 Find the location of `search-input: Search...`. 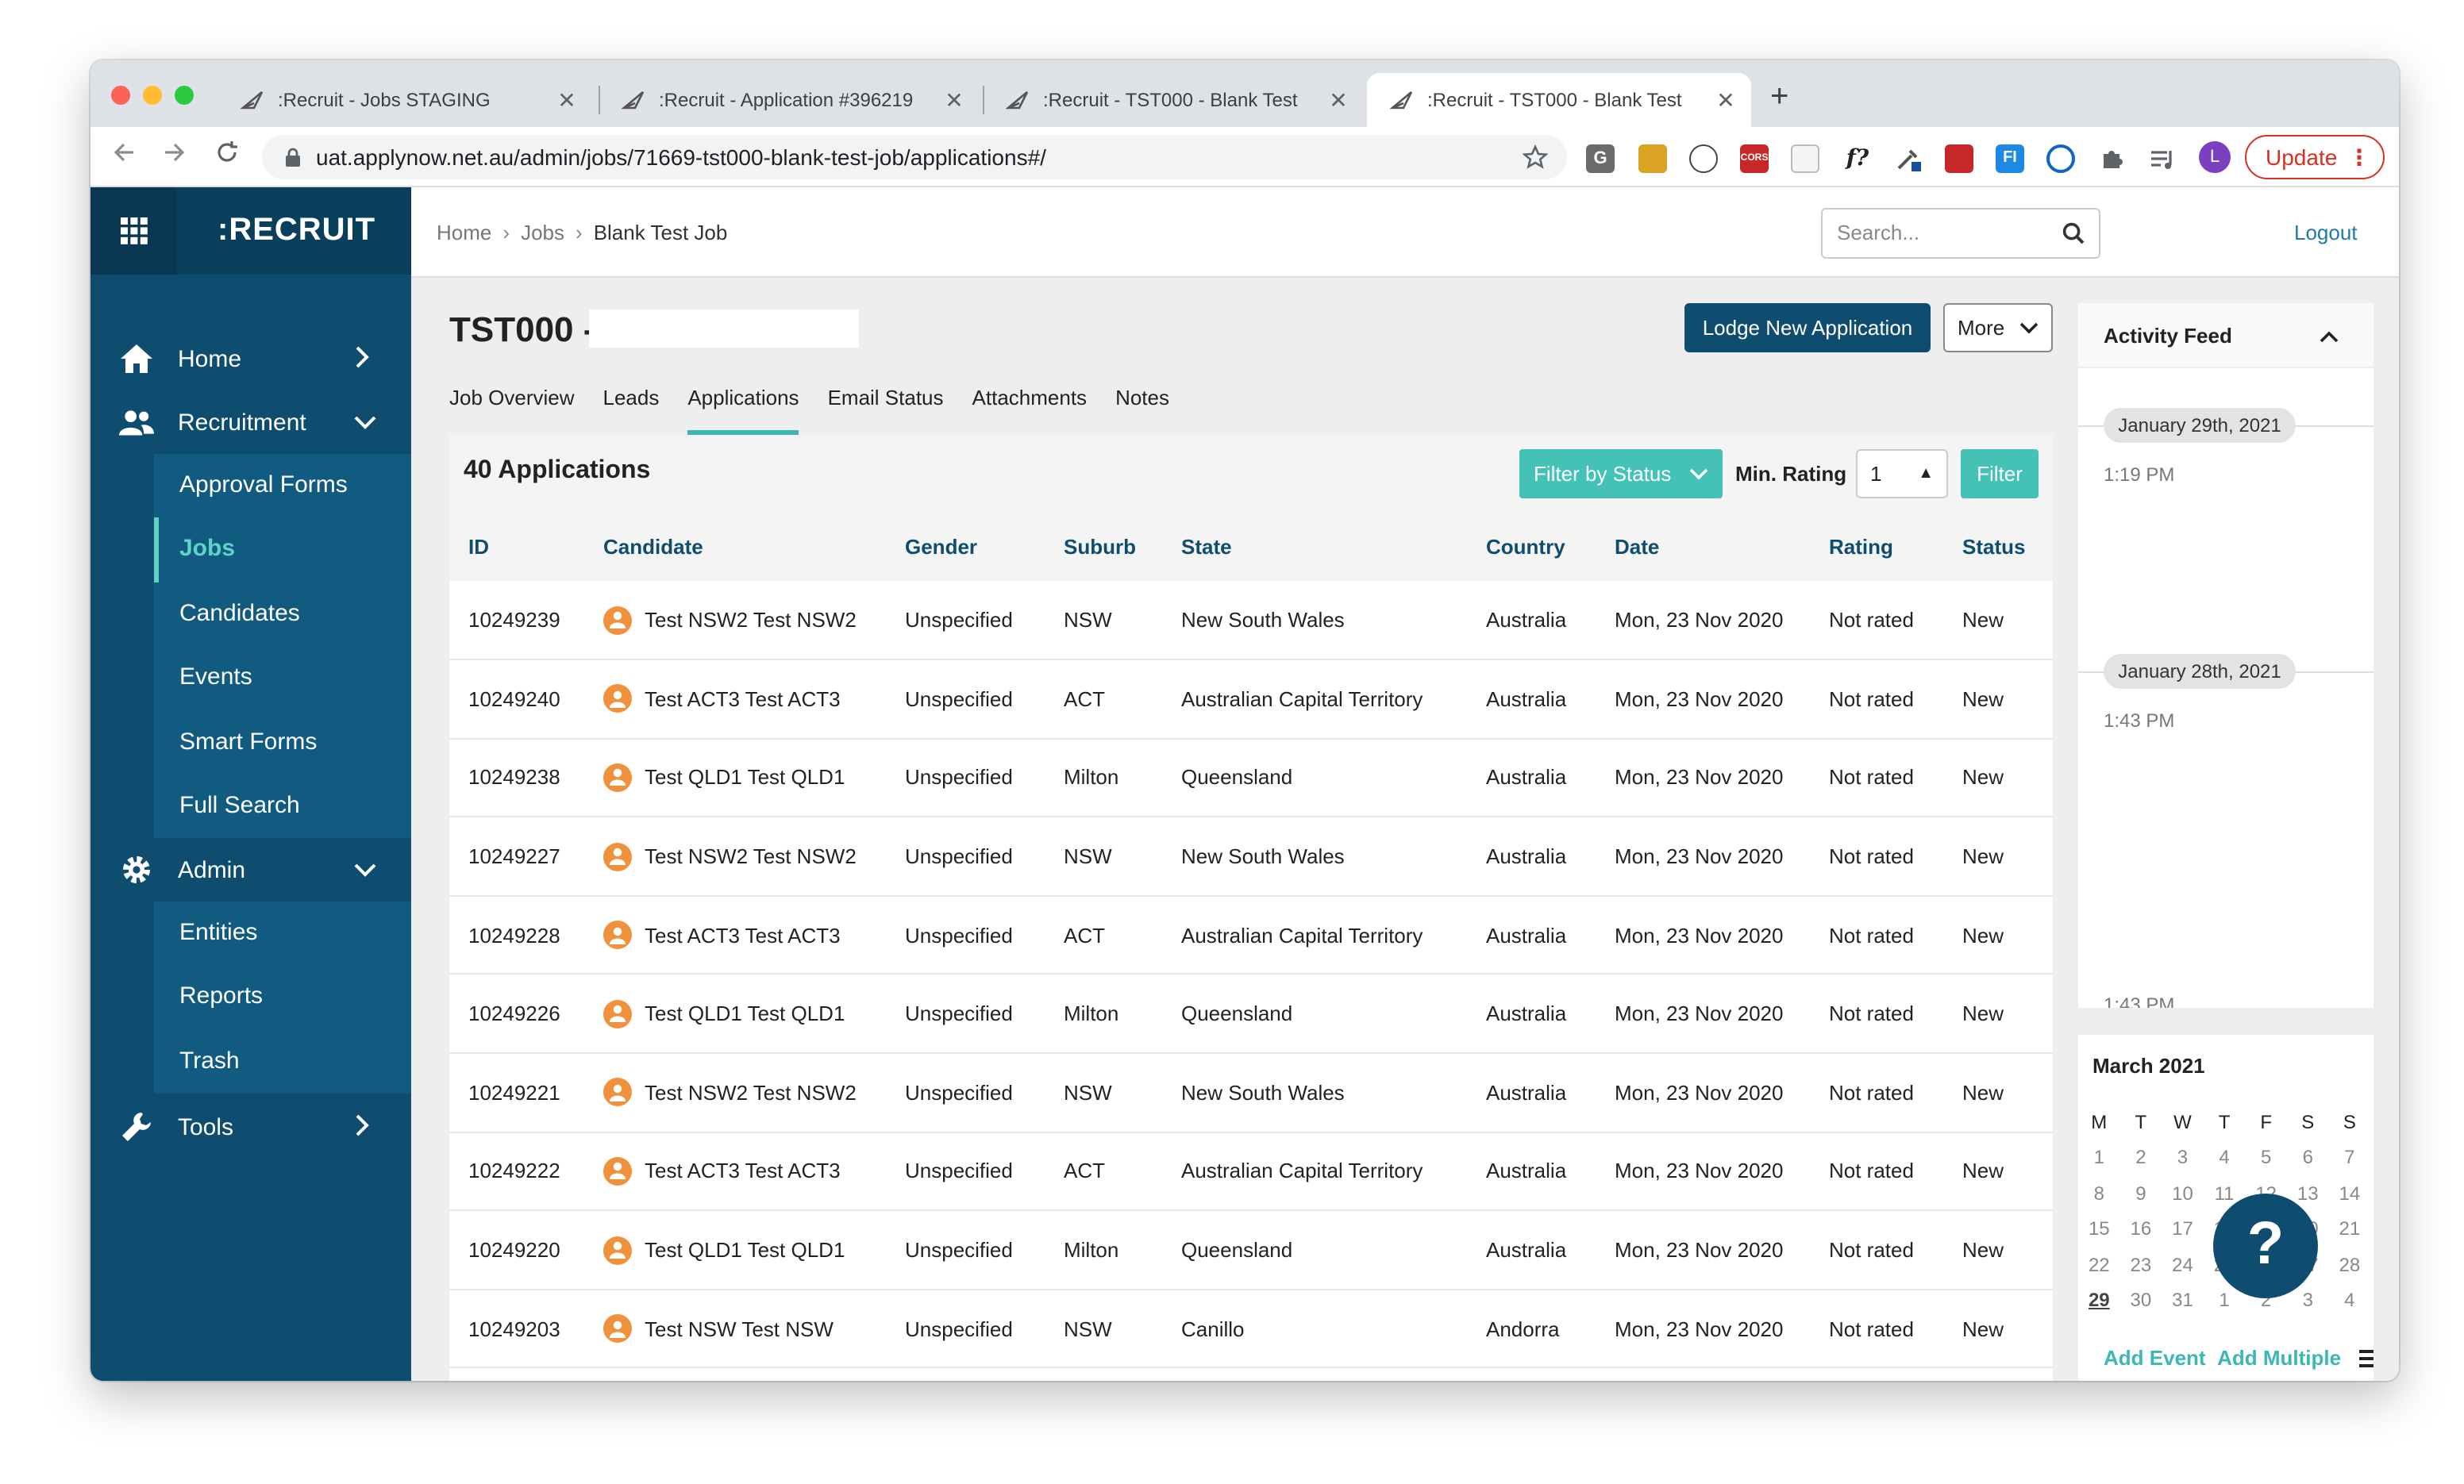

search-input: Search... is located at coordinates (1961, 233).